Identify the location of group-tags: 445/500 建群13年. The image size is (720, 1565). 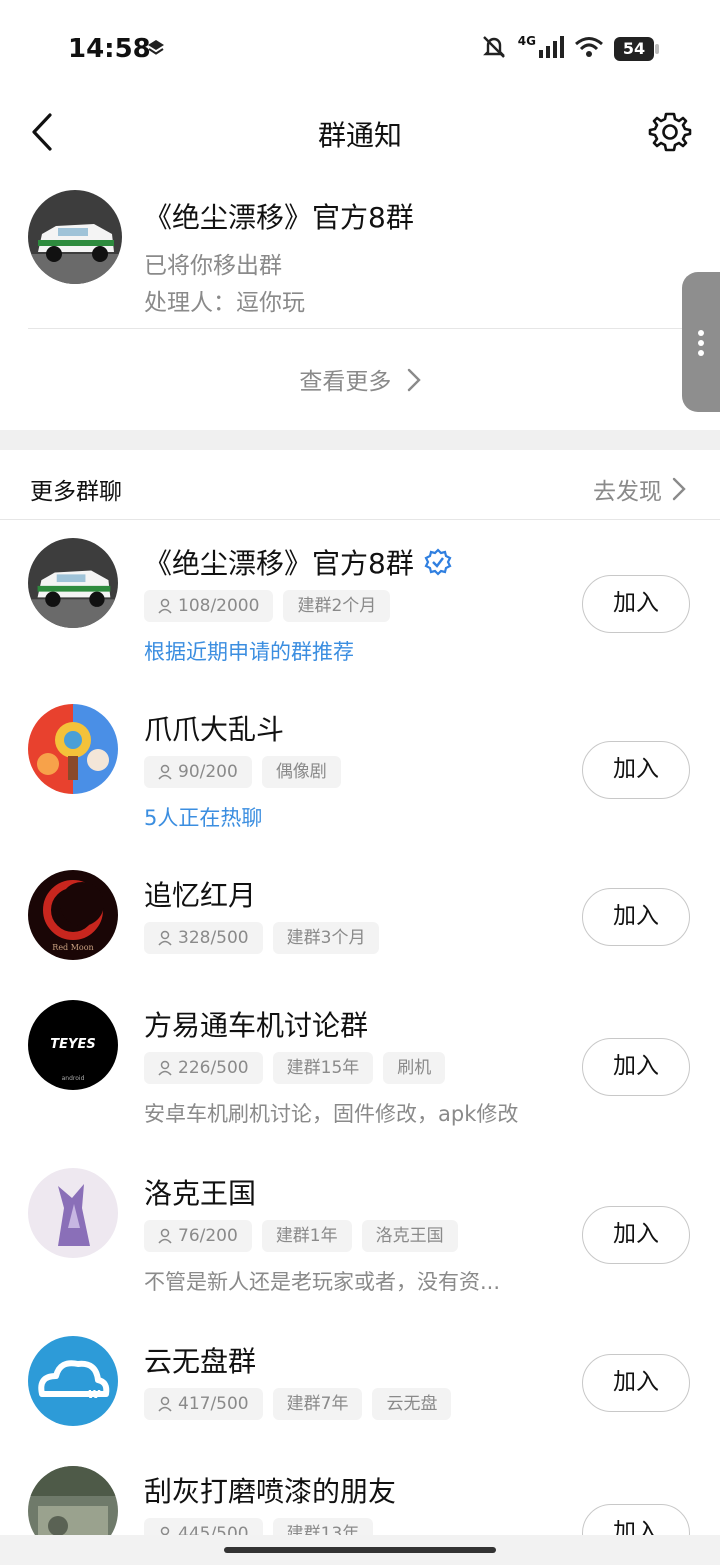
(259, 1526).